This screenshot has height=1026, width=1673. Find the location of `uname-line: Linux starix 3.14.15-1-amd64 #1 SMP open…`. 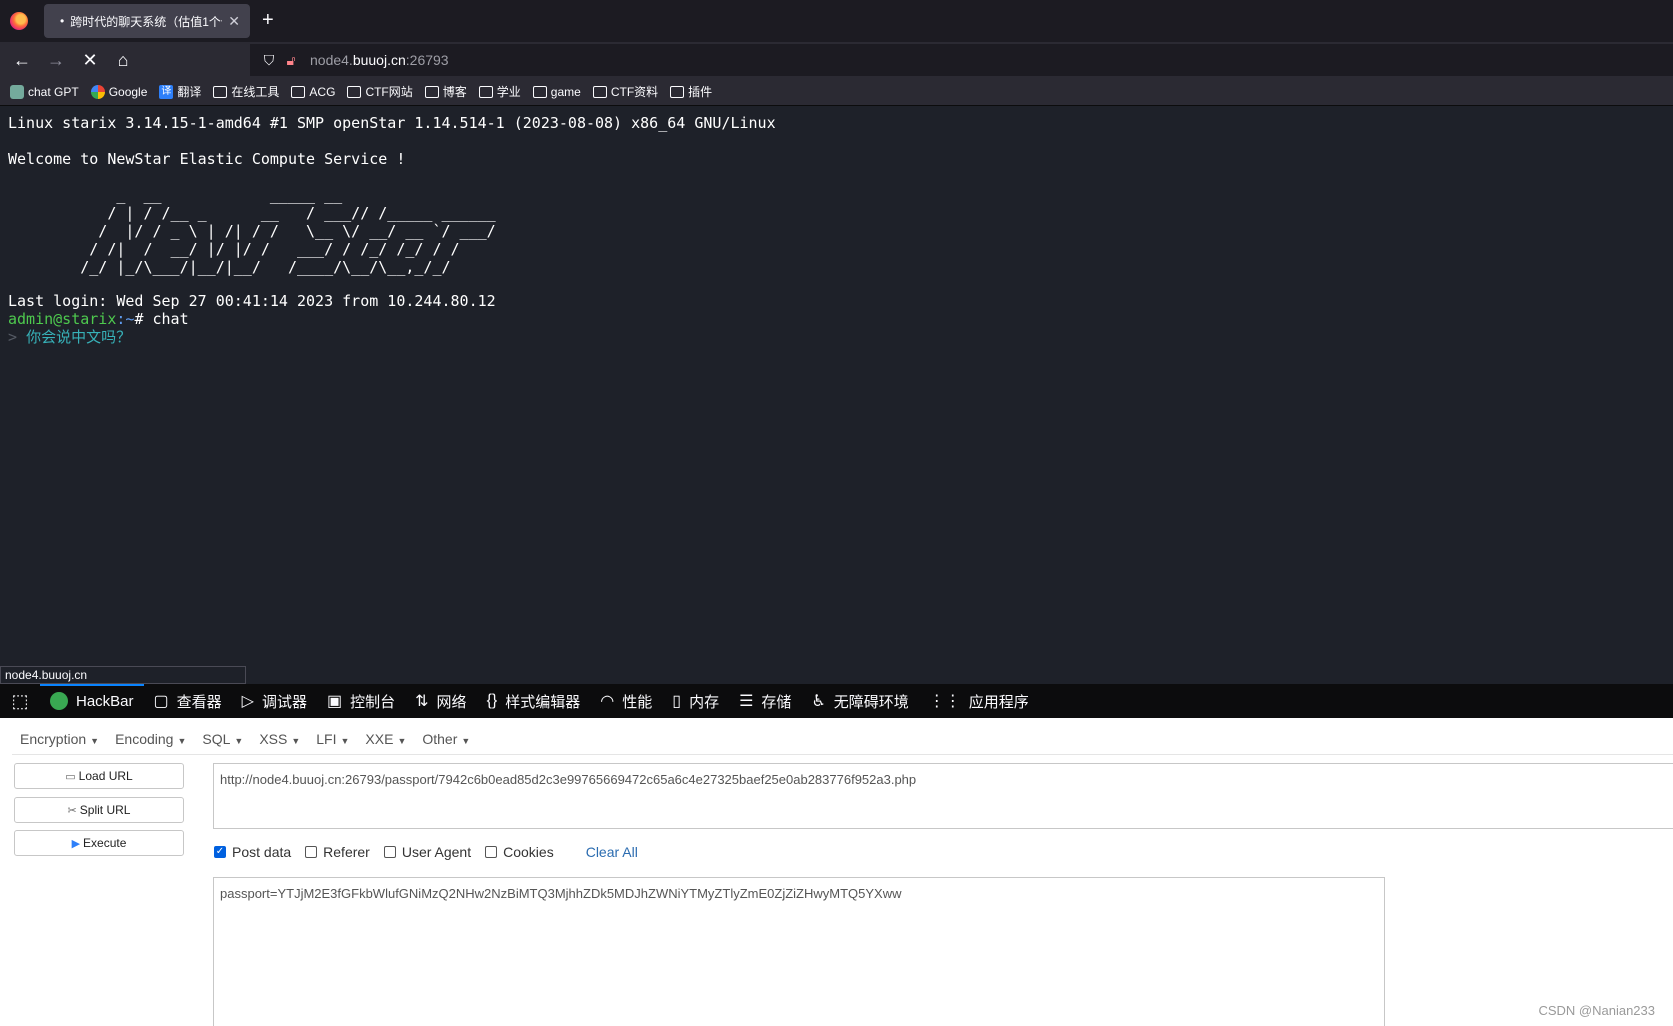

uname-line: Linux starix 3.14.15-1-amd64 #1 SMP open… is located at coordinates (392, 123).